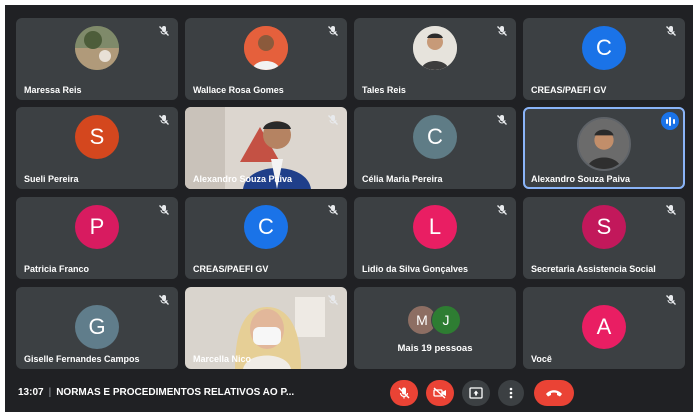 This screenshot has width=693, height=412. I want to click on participant-name: Giselle Fernandes Campos, so click(82, 359).